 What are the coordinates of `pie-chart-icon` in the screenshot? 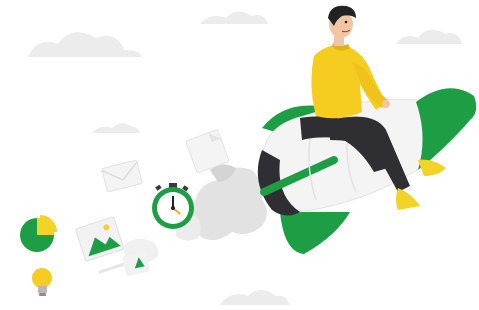 It's located at (38, 233).